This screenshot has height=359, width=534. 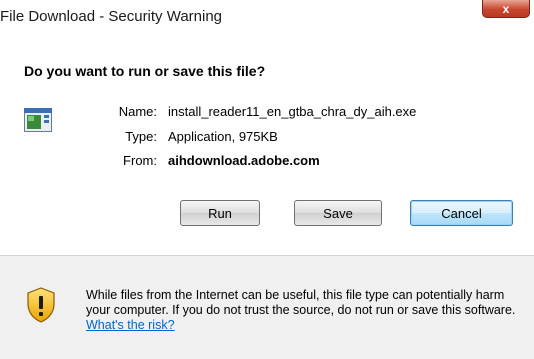 I want to click on shield-warning-icon, so click(x=41, y=305).